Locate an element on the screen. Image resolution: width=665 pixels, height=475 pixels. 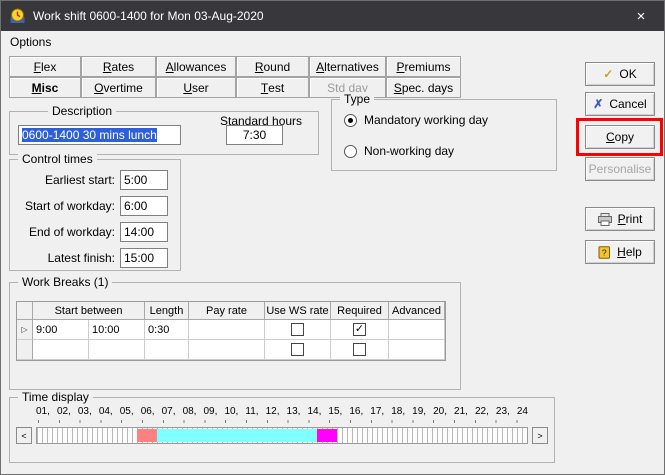
hour-label: 13, is located at coordinates (293, 411).